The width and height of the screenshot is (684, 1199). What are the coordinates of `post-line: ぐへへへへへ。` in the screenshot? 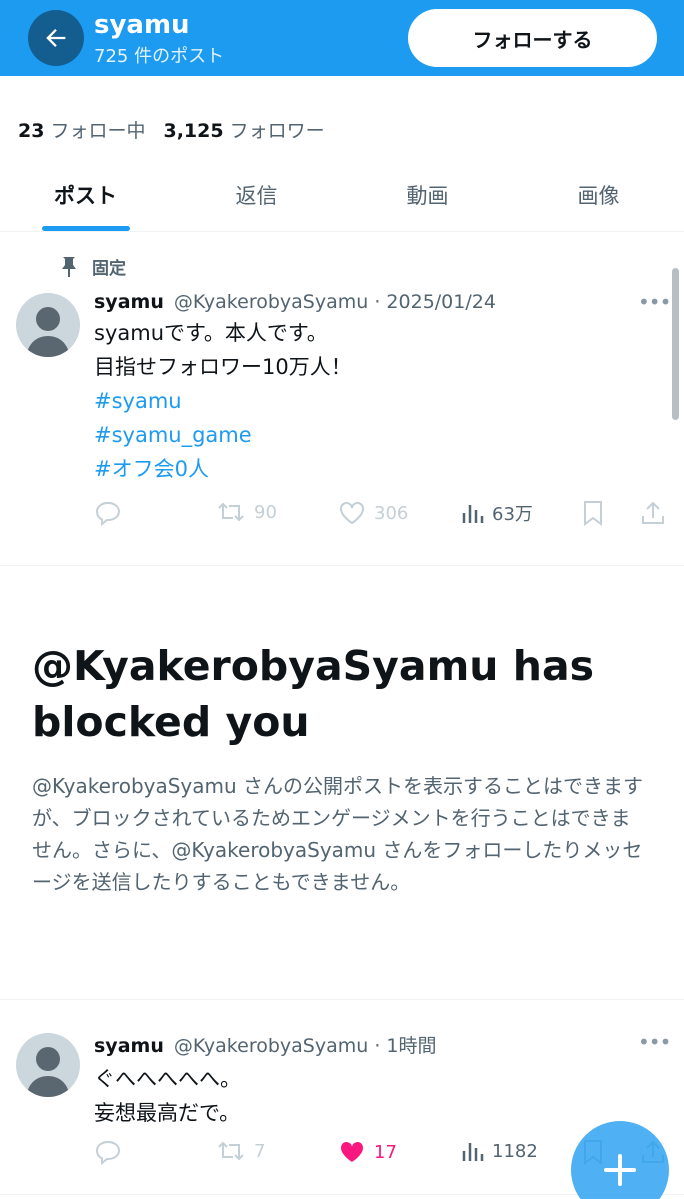 It's located at (167, 1079).